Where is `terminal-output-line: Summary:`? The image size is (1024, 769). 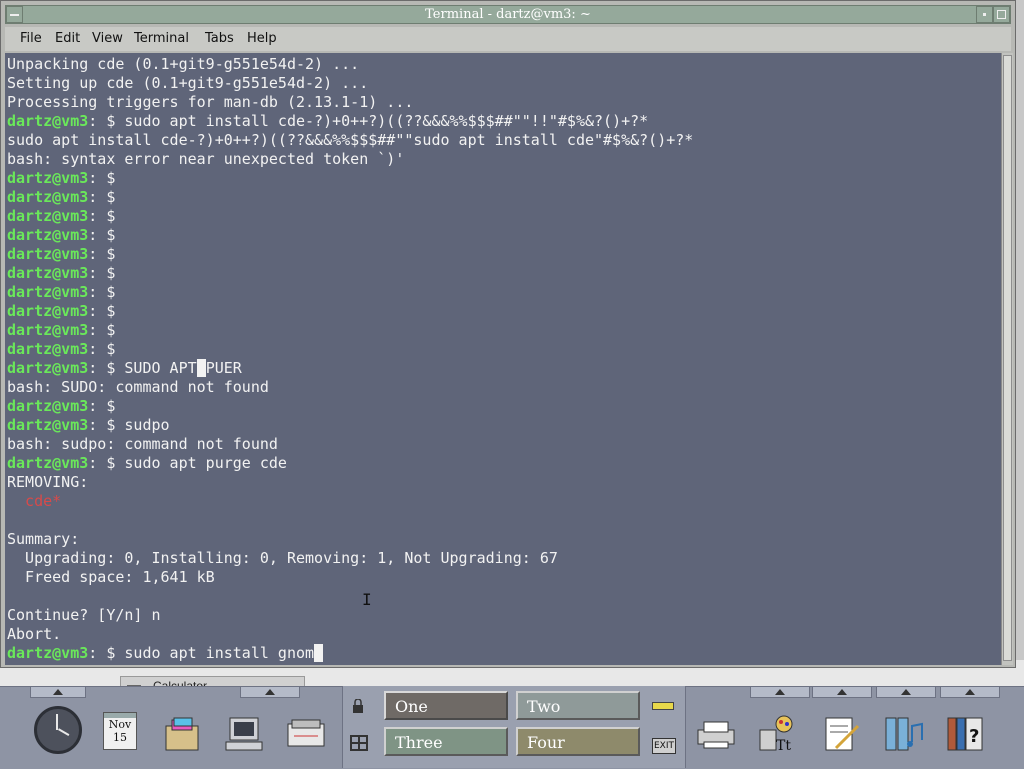
terminal-output-line: Summary: is located at coordinates (43, 539).